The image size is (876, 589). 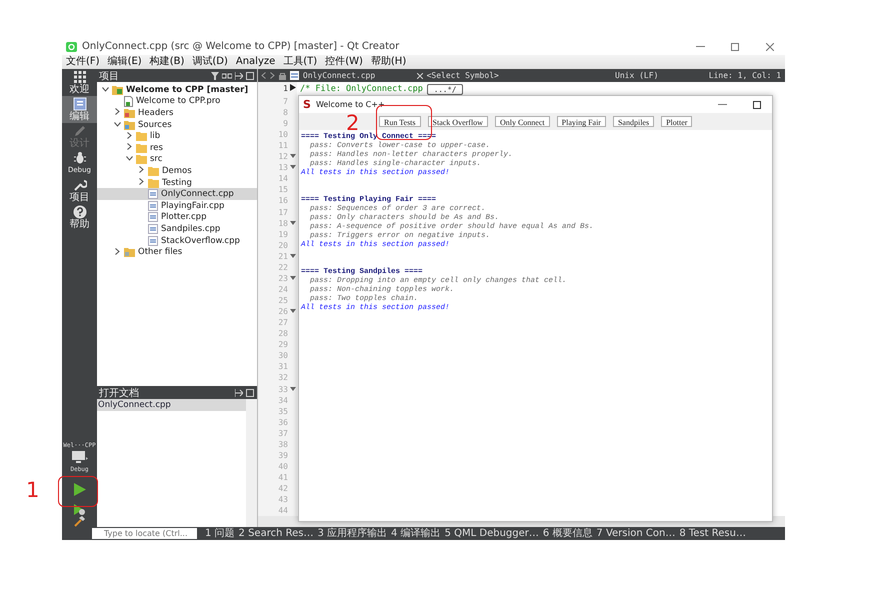 I want to click on line-number: 30, so click(x=282, y=355).